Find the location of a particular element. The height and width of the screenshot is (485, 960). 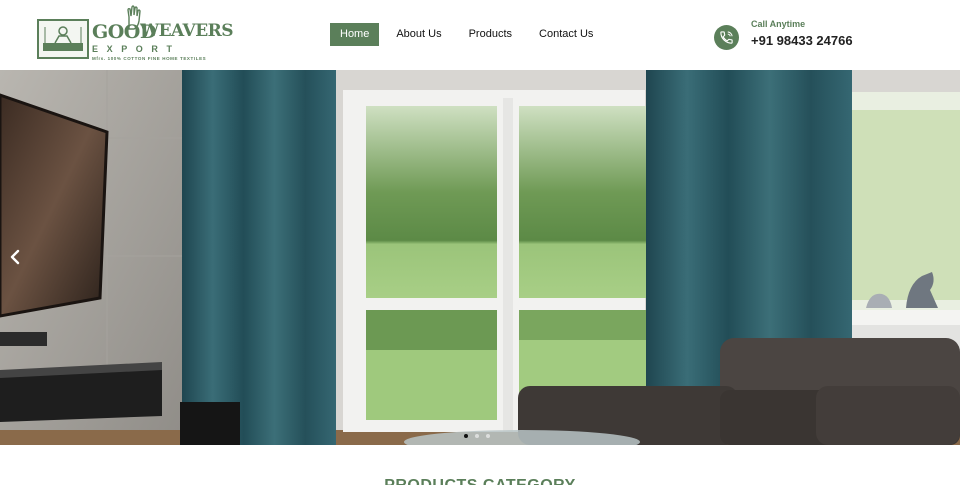

phone-number: +91 98433 24766 is located at coordinates (802, 40).